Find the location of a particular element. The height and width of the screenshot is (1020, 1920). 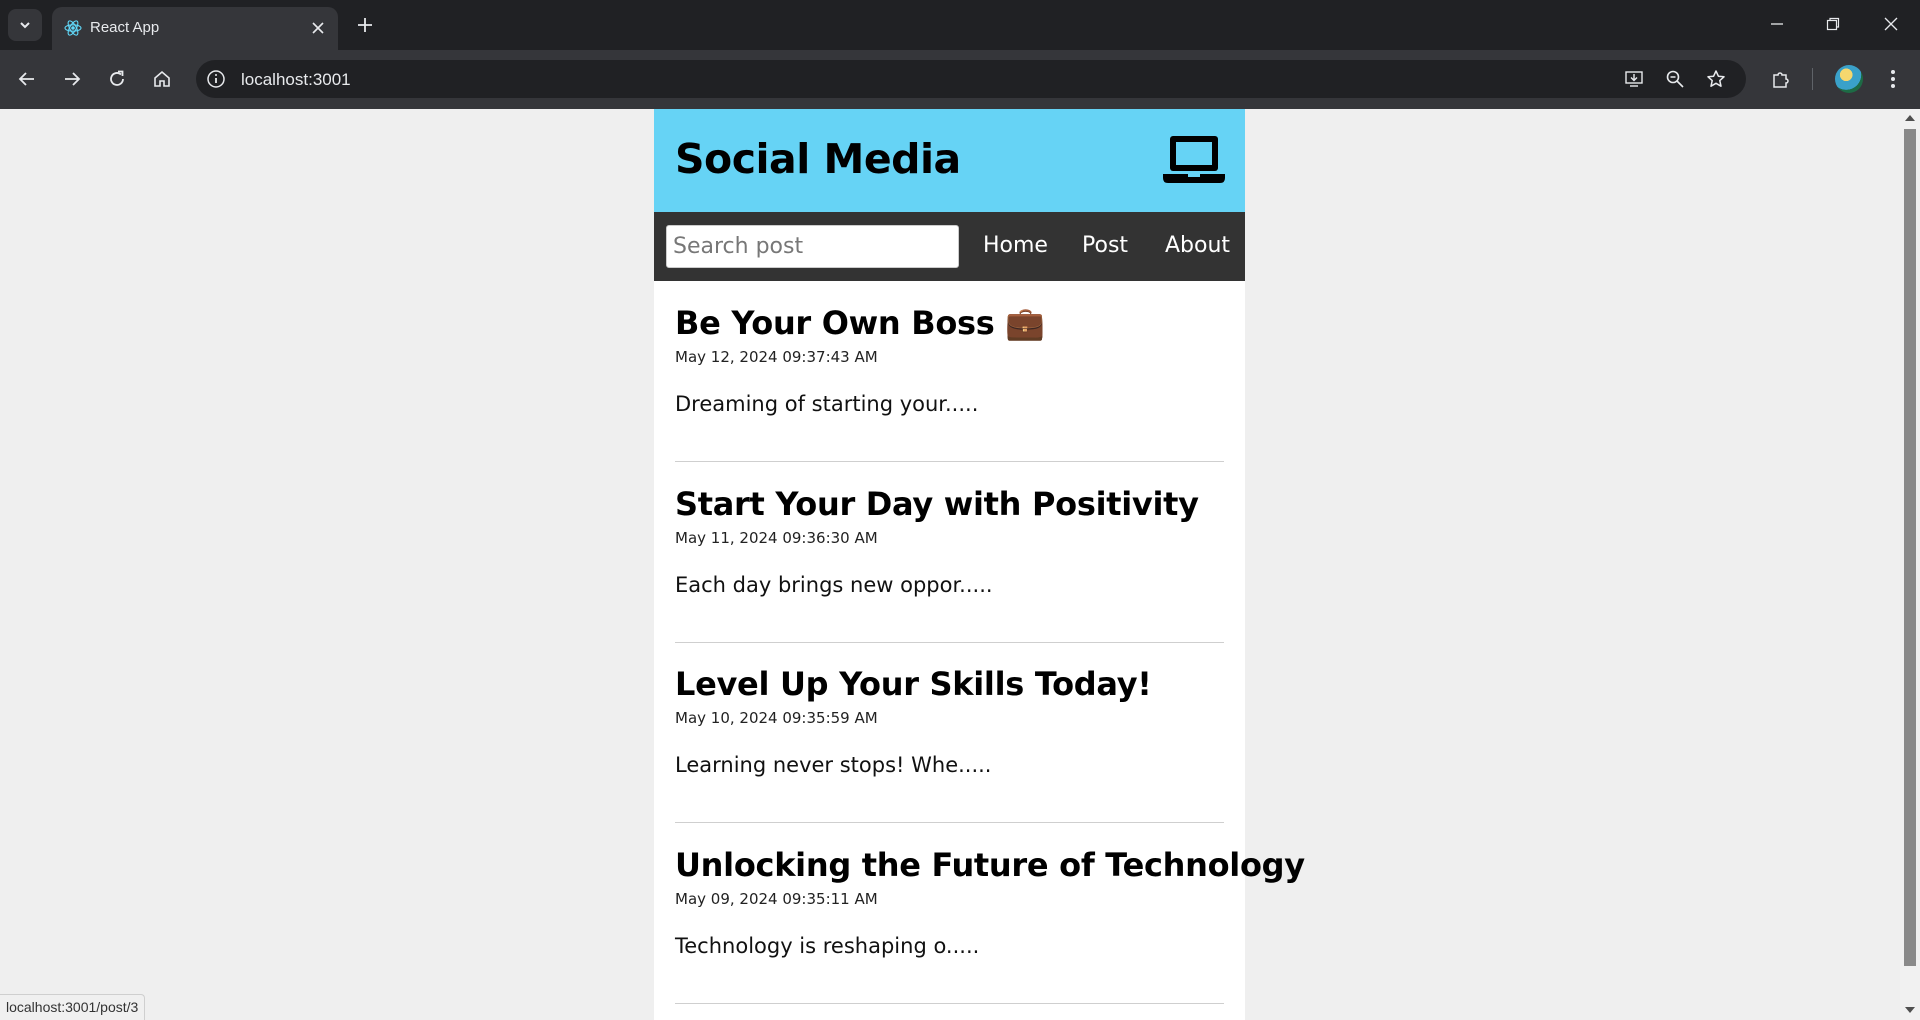

star-icon is located at coordinates (1716, 78).